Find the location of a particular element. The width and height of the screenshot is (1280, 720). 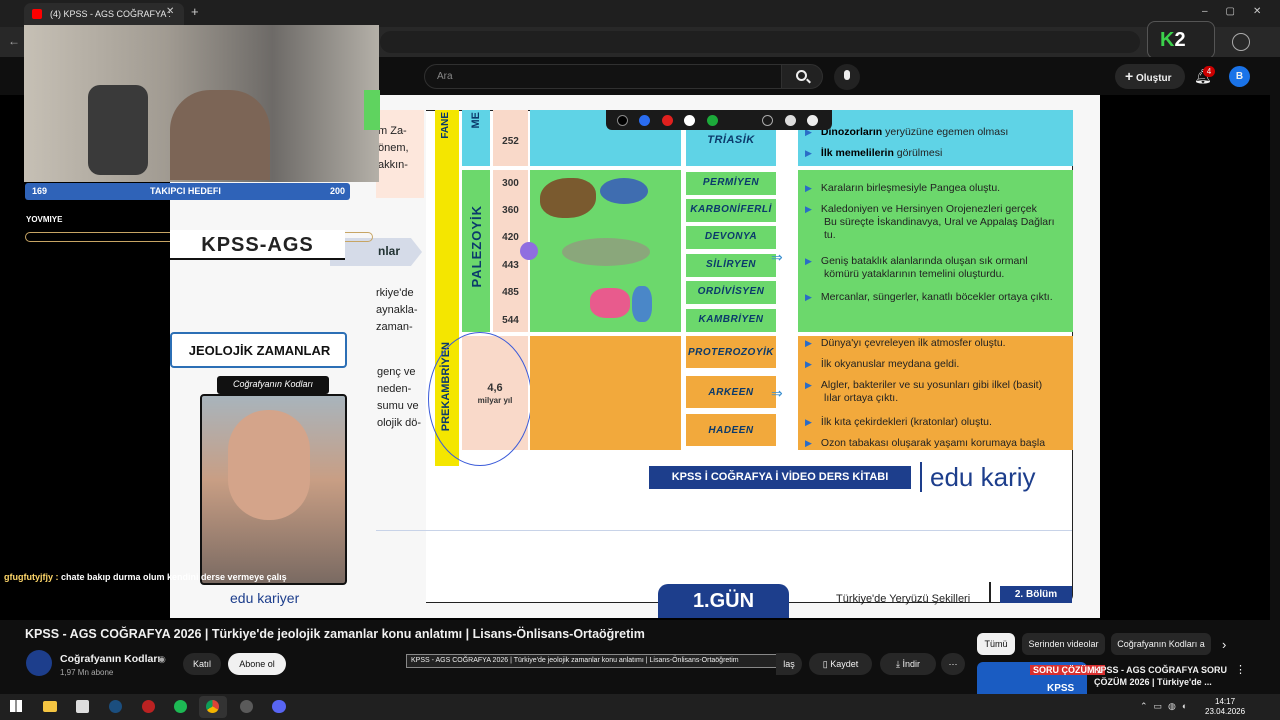

browser-tab: (4) KPSS - AGS COĞRAFYA : is located at coordinates (104, 14).